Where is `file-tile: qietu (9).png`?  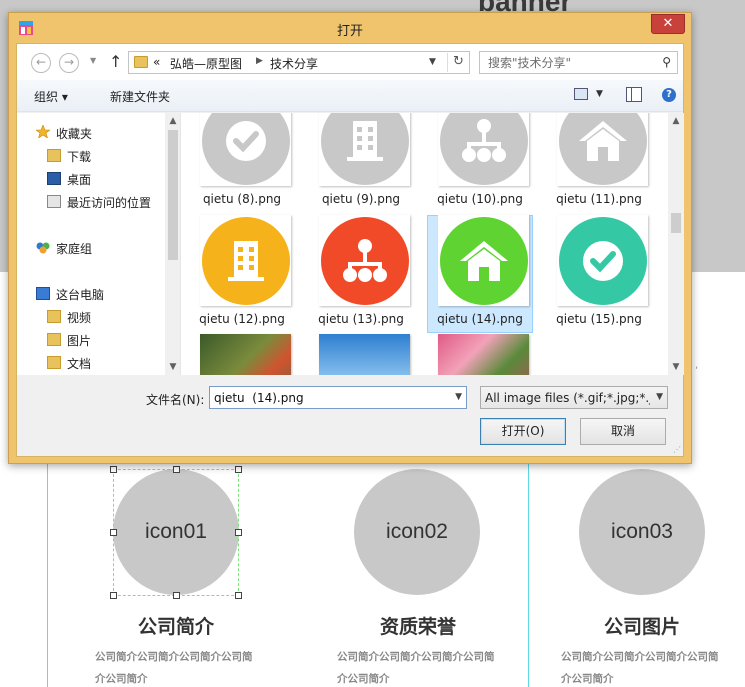 file-tile: qietu (9).png is located at coordinates (361, 163).